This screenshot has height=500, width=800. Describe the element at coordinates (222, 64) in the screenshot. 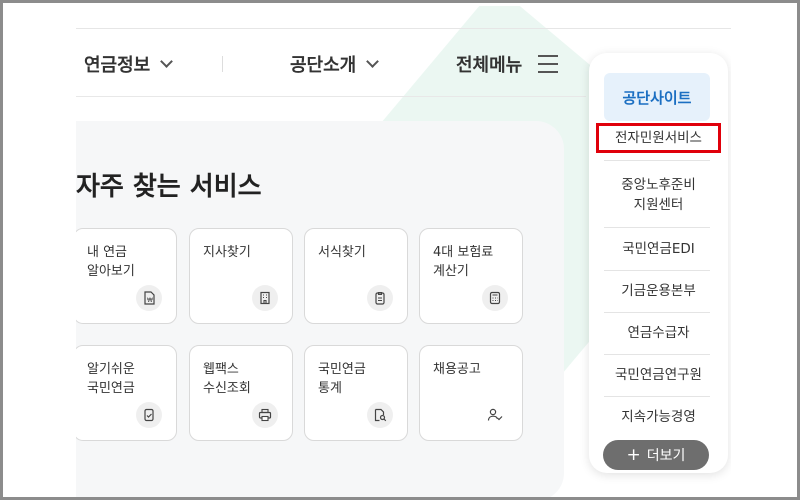

I see `nav-separator` at that location.